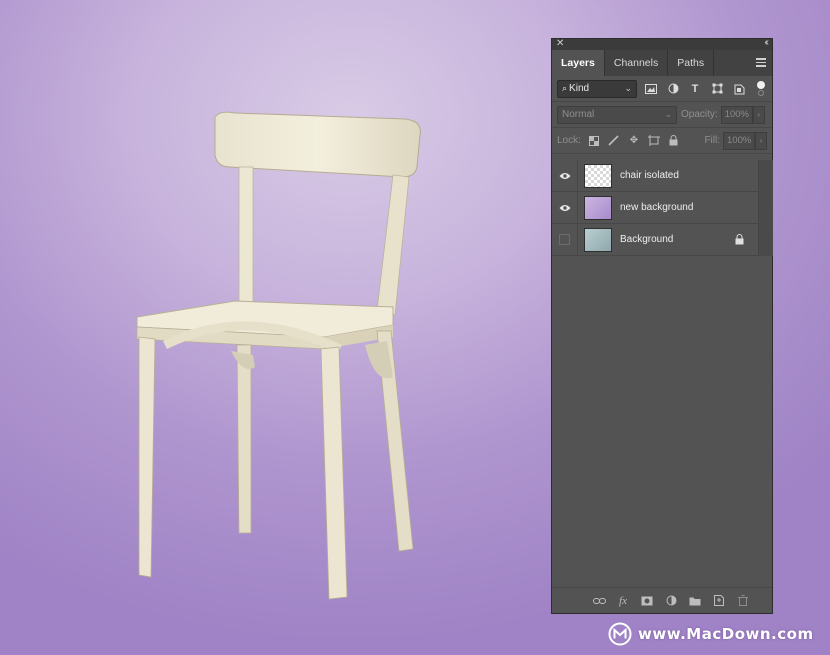 The height and width of the screenshot is (655, 830). Describe the element at coordinates (623, 601) in the screenshot. I see `layer-style-fx-icon: fx` at that location.